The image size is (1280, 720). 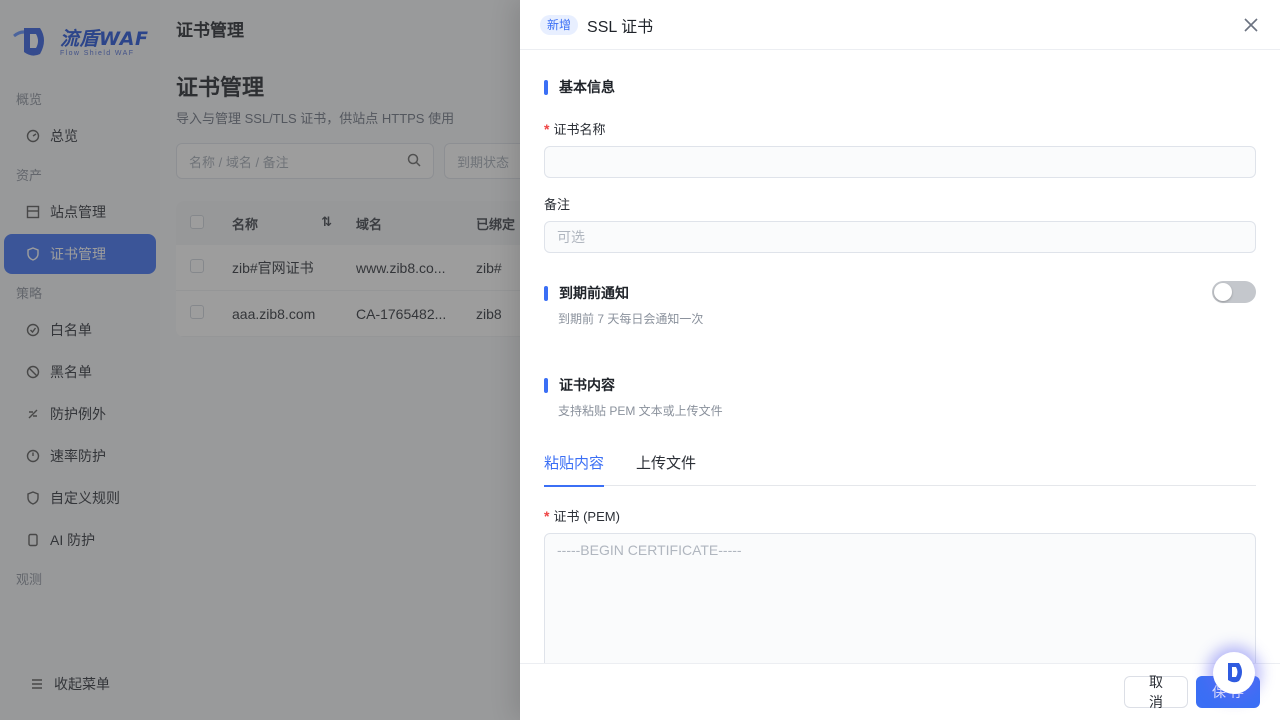 What do you see at coordinates (900, 468) in the screenshot?
I see `content-tabs: 粘贴内容 上传文件` at bounding box center [900, 468].